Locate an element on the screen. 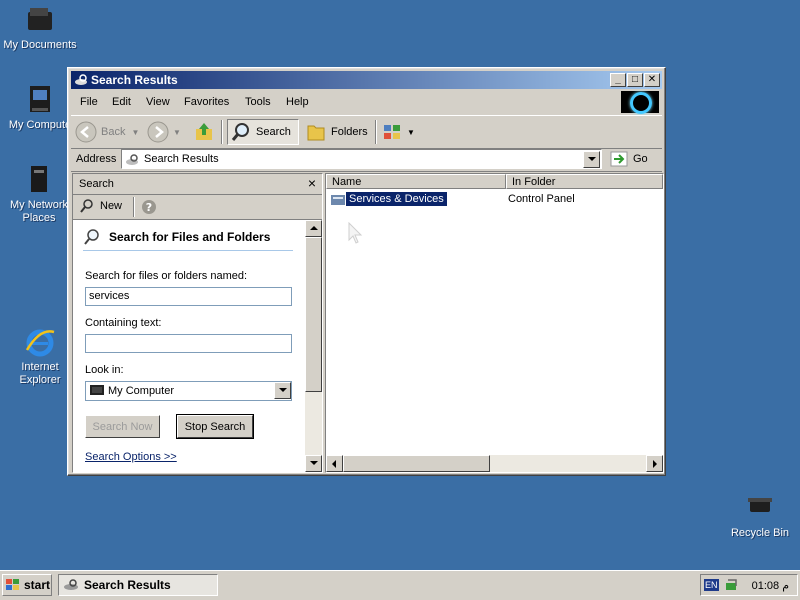 The height and width of the screenshot is (600, 800). pane-separator is located at coordinates (134, 207).